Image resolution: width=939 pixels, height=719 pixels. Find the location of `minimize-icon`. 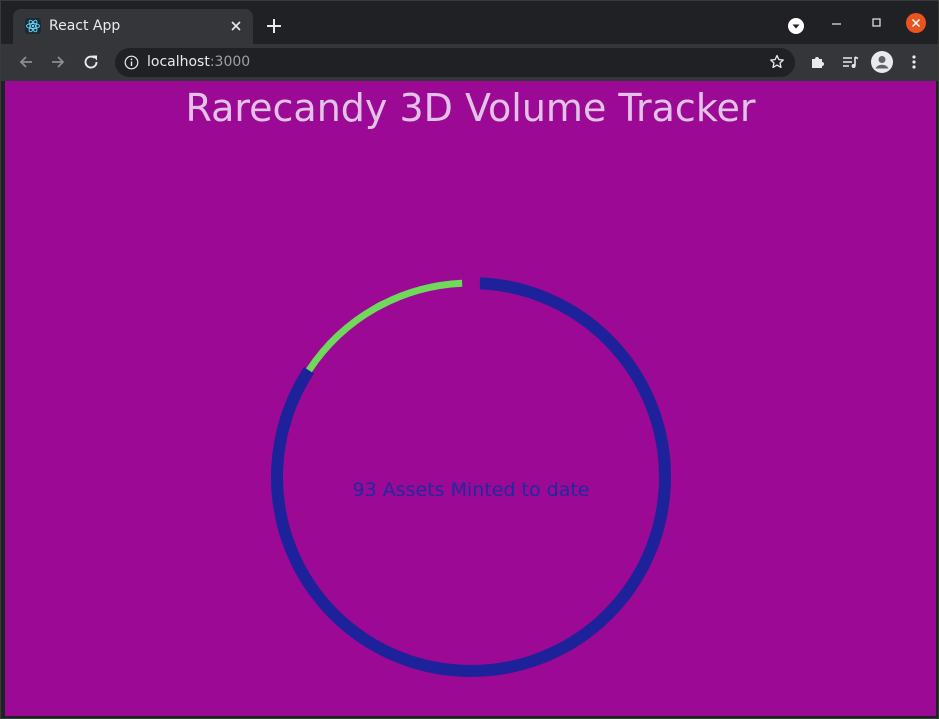

minimize-icon is located at coordinates (837, 23).